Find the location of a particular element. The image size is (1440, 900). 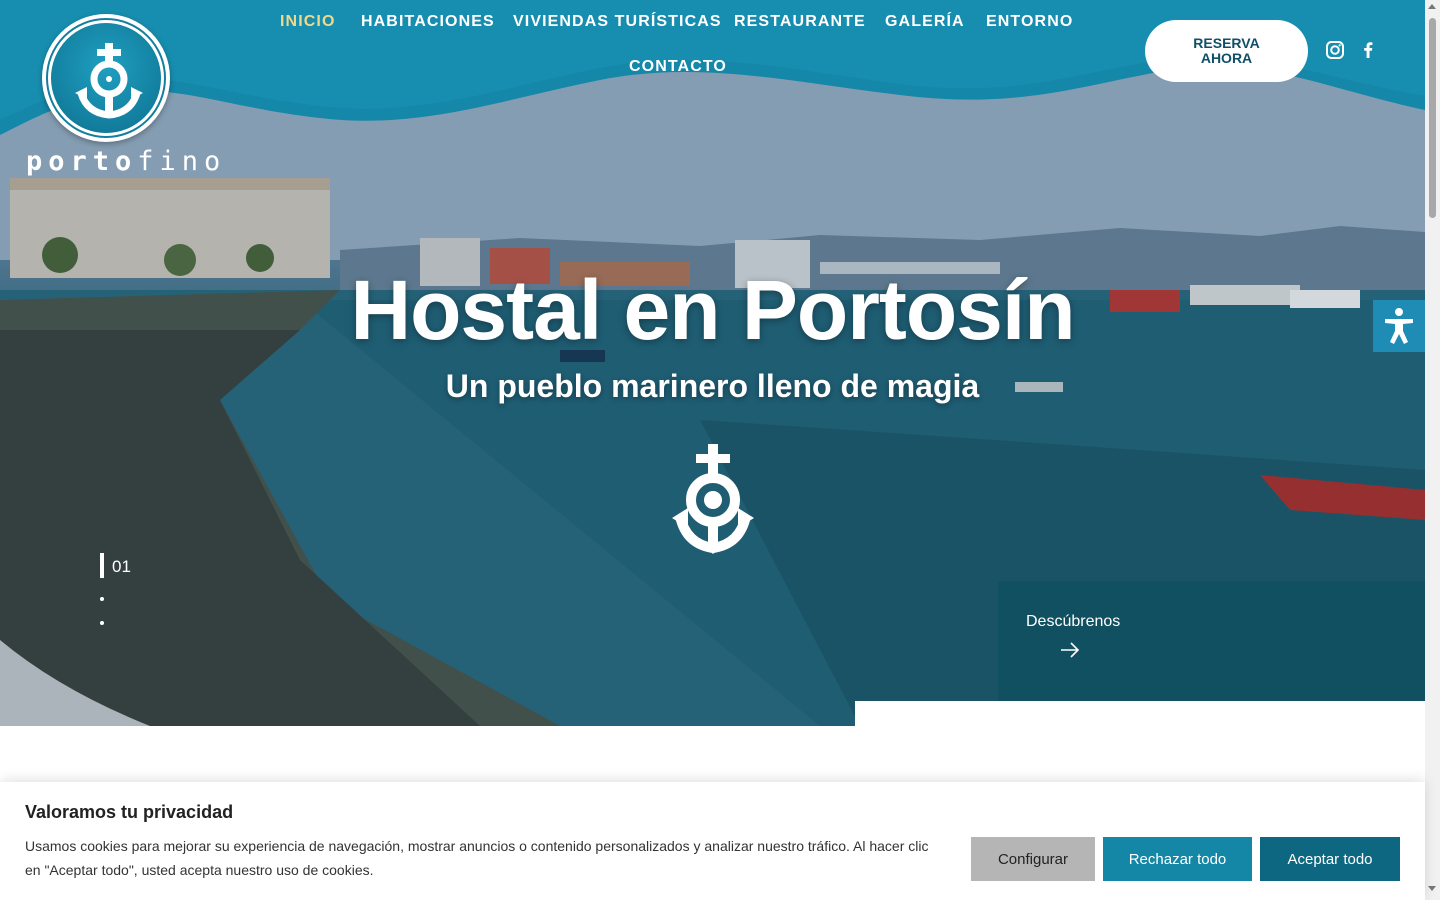

facebook-icon is located at coordinates (1368, 50).